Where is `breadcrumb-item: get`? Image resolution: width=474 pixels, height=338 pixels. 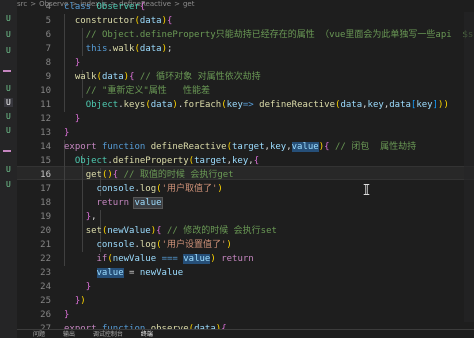
breadcrumb-item: get is located at coordinates (189, 4).